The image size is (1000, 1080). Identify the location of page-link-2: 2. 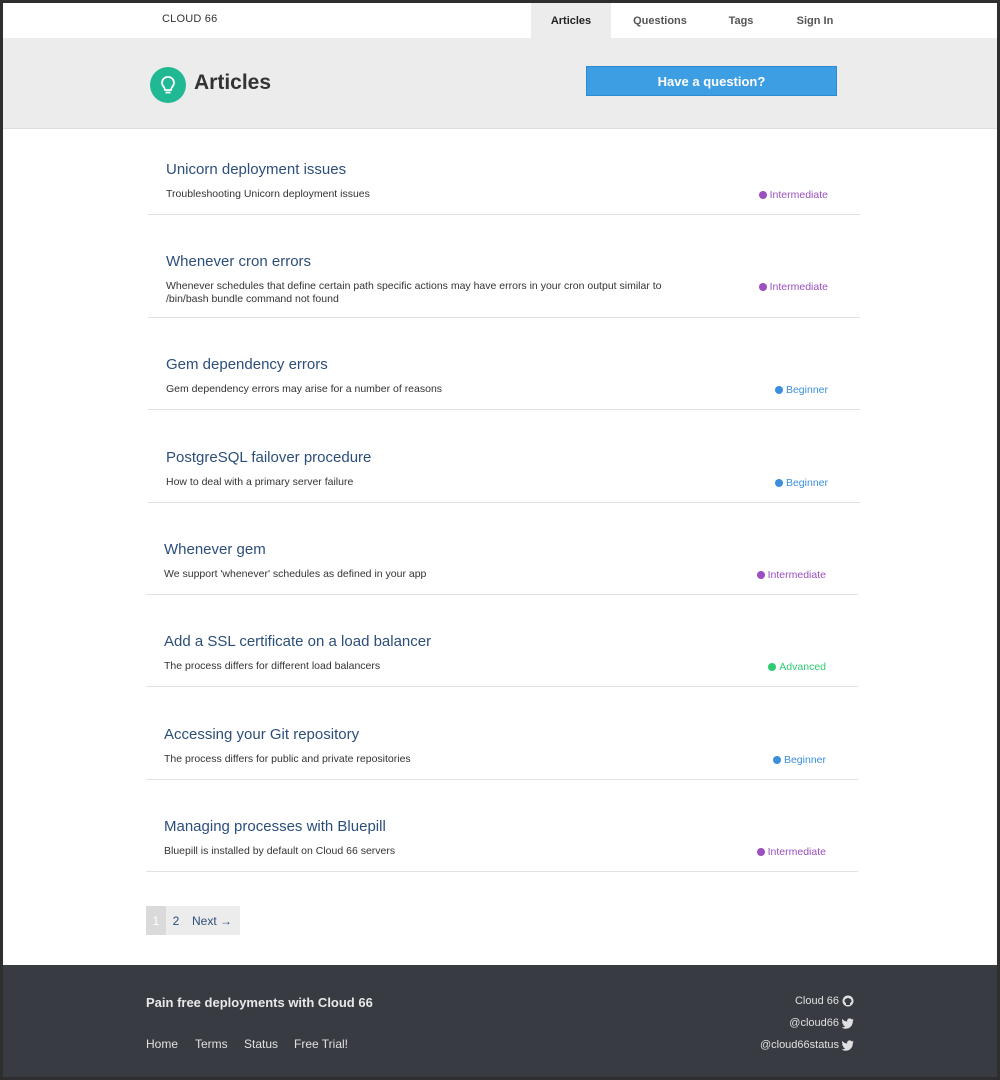
(176, 920).